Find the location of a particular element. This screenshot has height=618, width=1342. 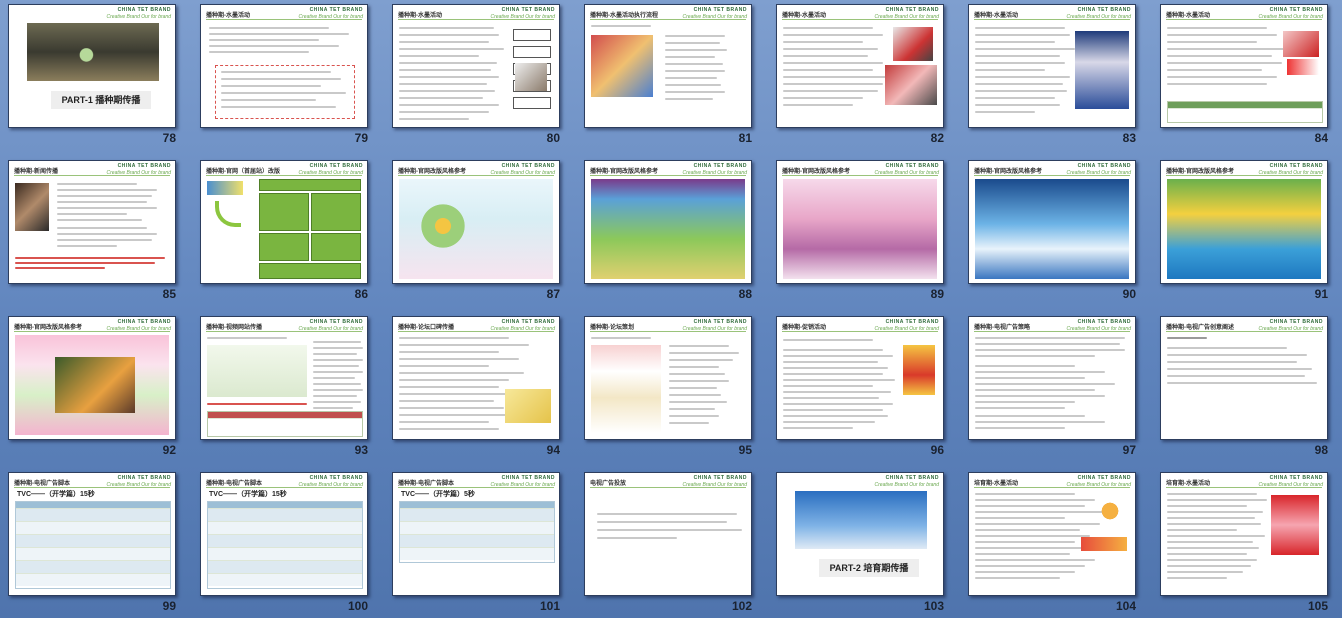

script-table is located at coordinates (93, 545).